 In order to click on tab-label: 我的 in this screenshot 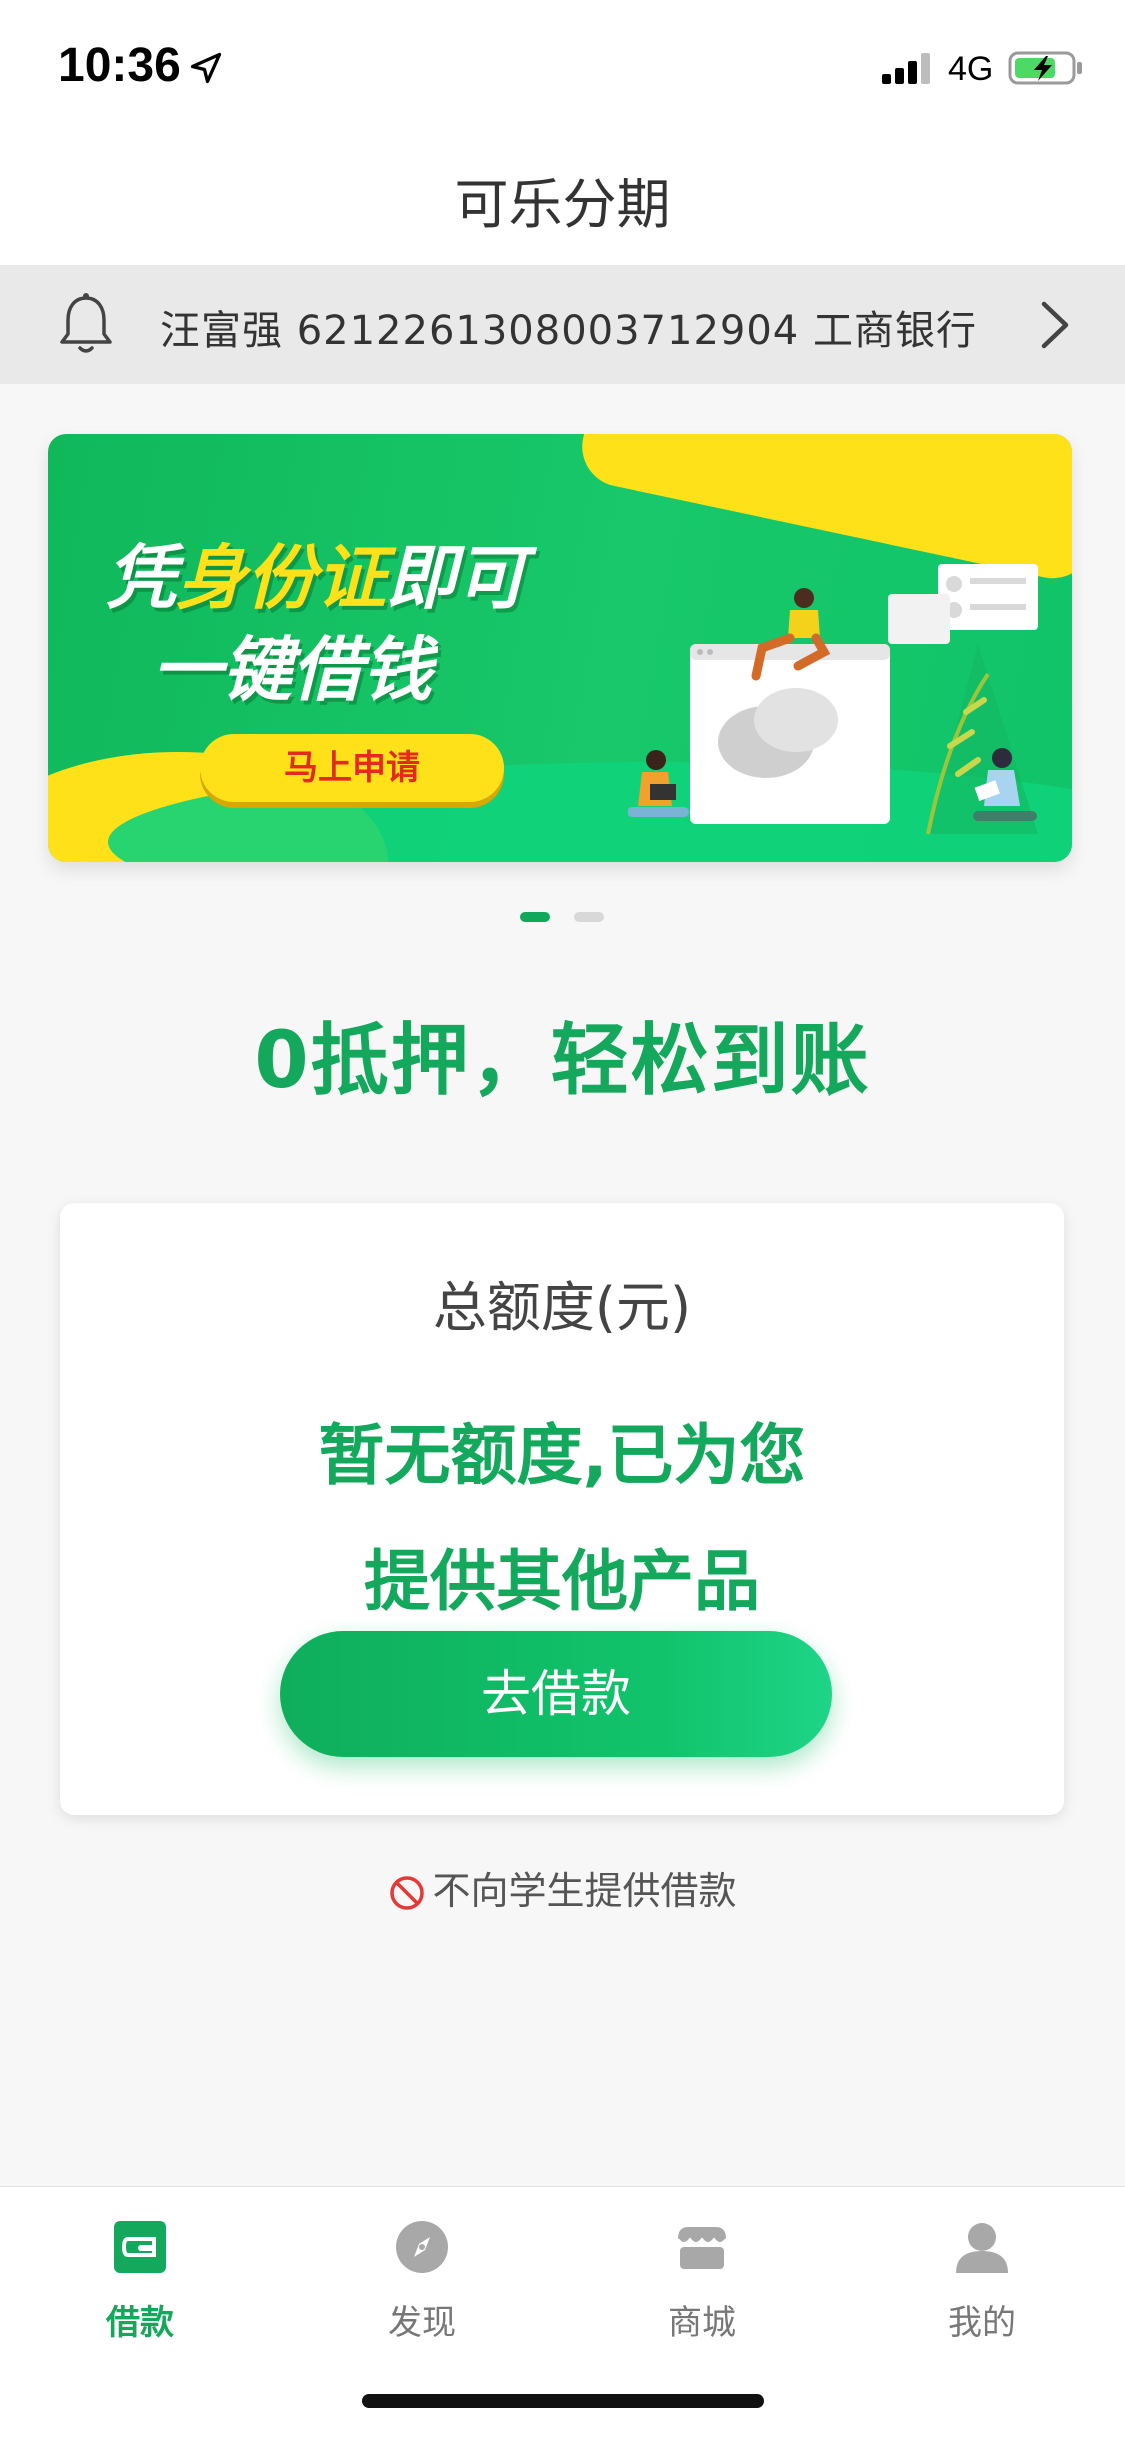, I will do `click(982, 2323)`.